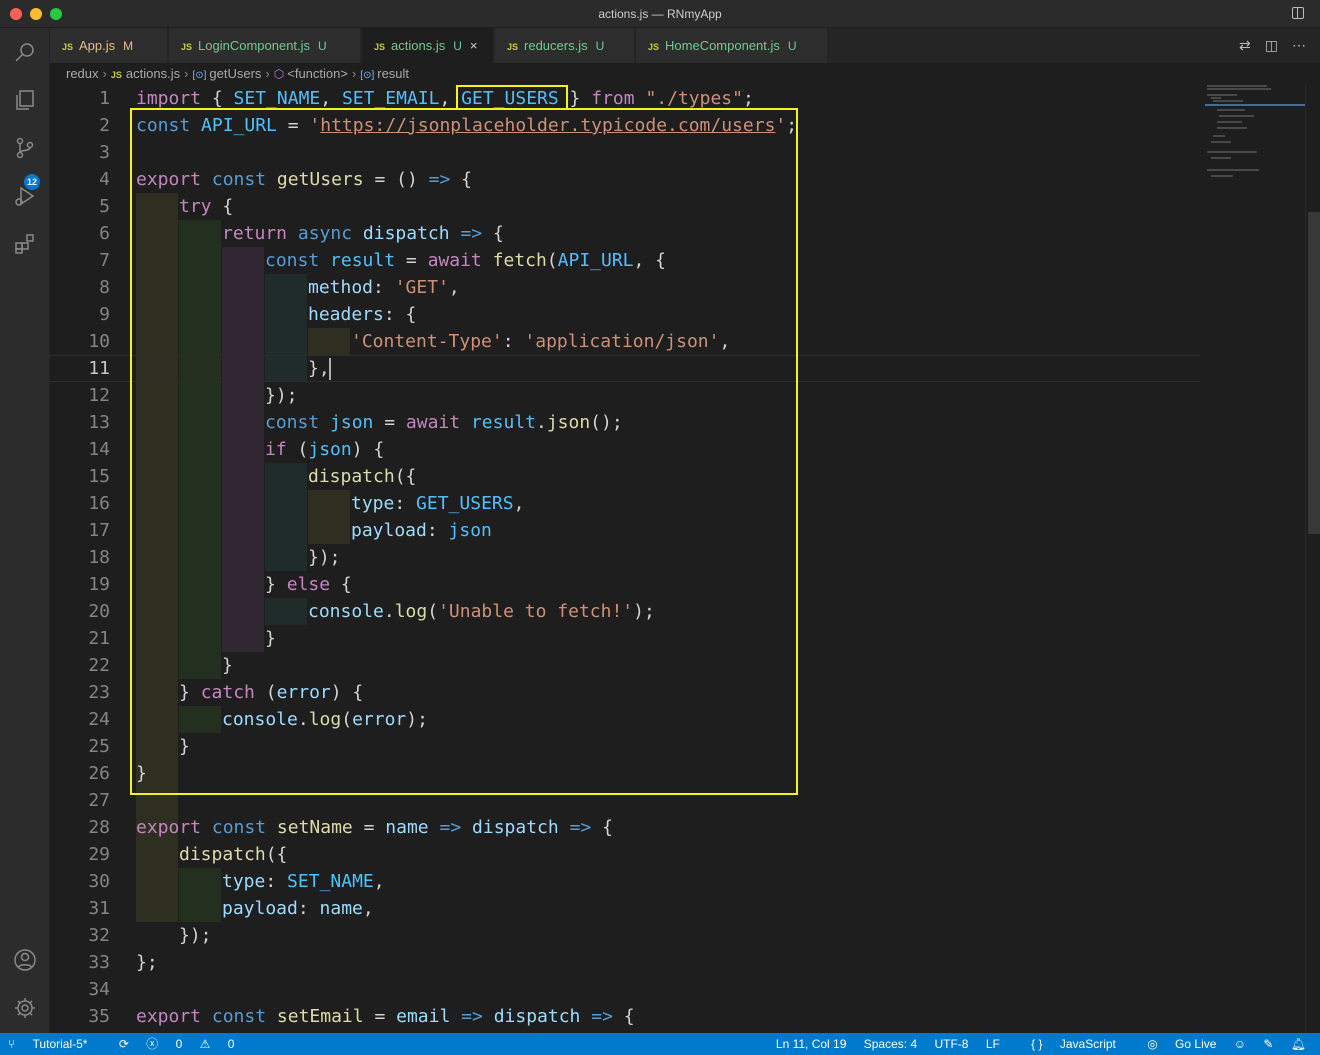 This screenshot has width=1320, height=1055. What do you see at coordinates (99, 935) in the screenshot?
I see `line-number: 32` at bounding box center [99, 935].